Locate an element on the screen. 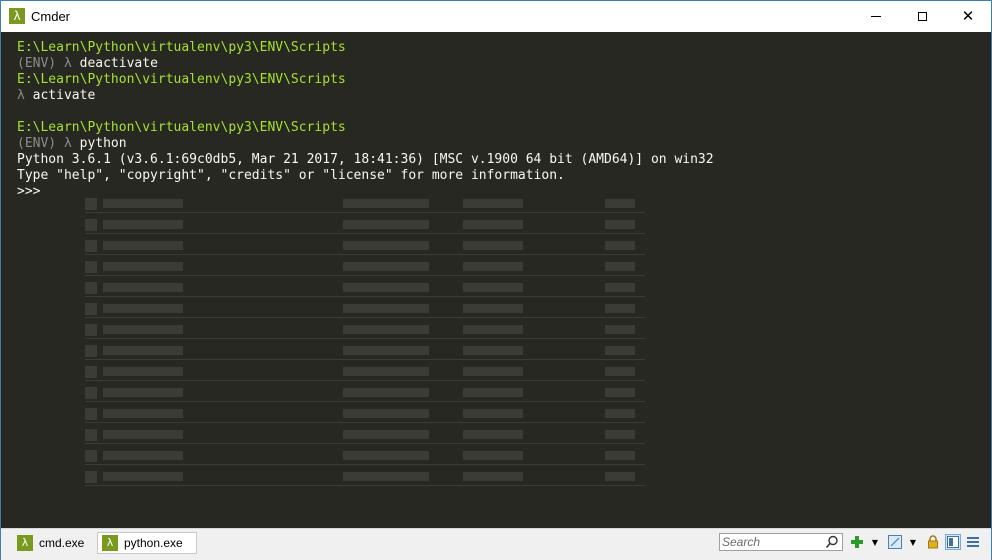 This screenshot has height=560, width=992. lock-icon is located at coordinates (933, 542).